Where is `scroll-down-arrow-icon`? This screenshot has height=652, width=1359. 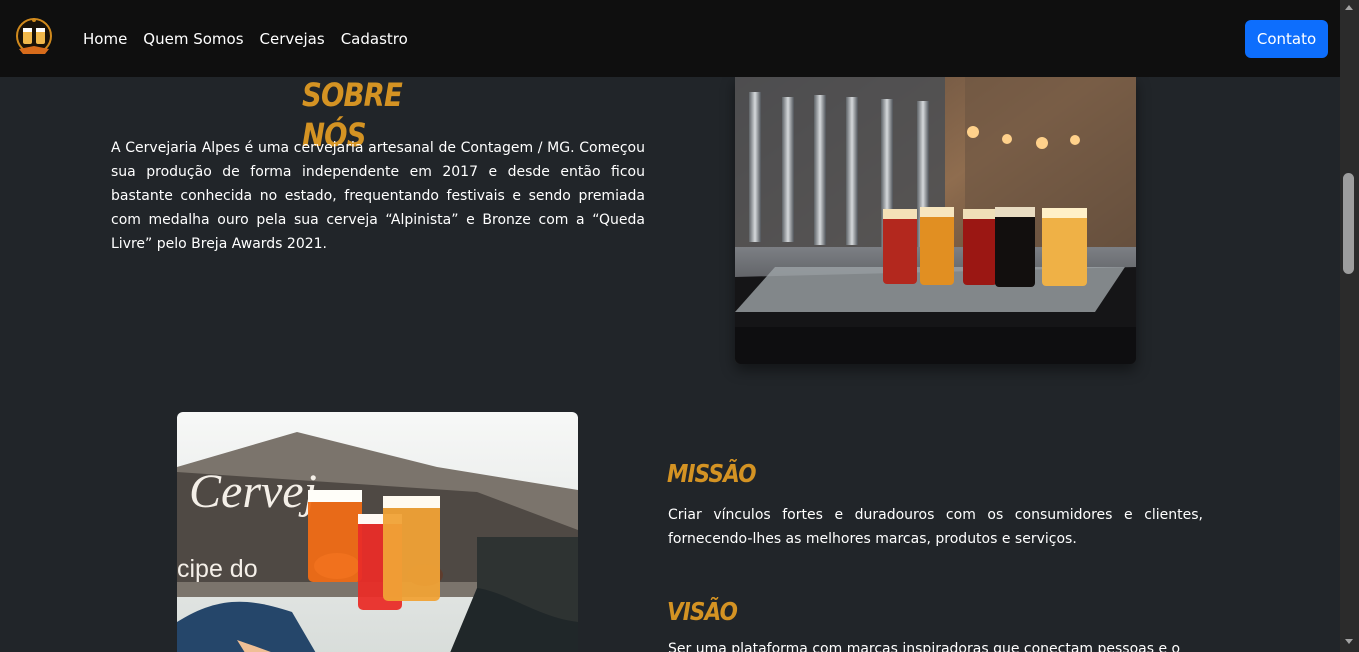 scroll-down-arrow-icon is located at coordinates (1349, 641).